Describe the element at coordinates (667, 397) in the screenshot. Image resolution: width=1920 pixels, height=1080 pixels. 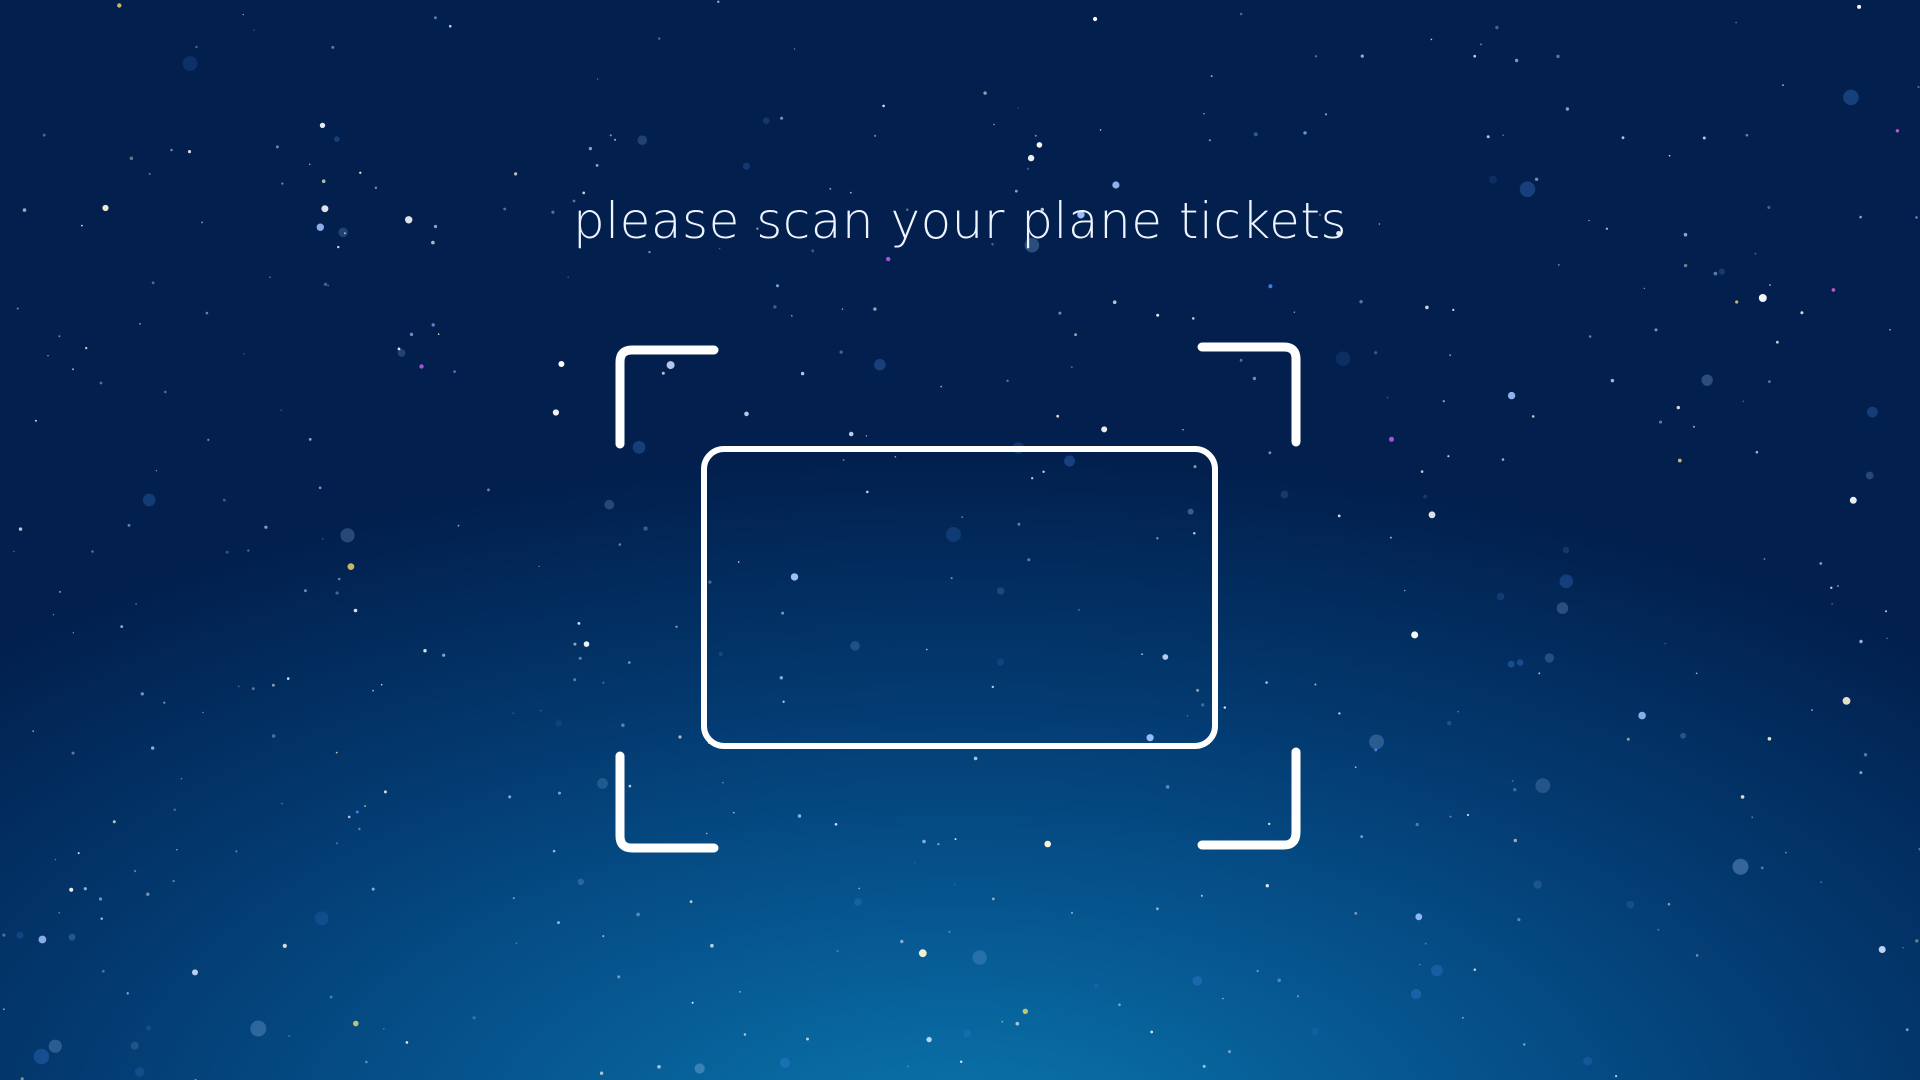
I see `scan-corner-top-left` at that location.